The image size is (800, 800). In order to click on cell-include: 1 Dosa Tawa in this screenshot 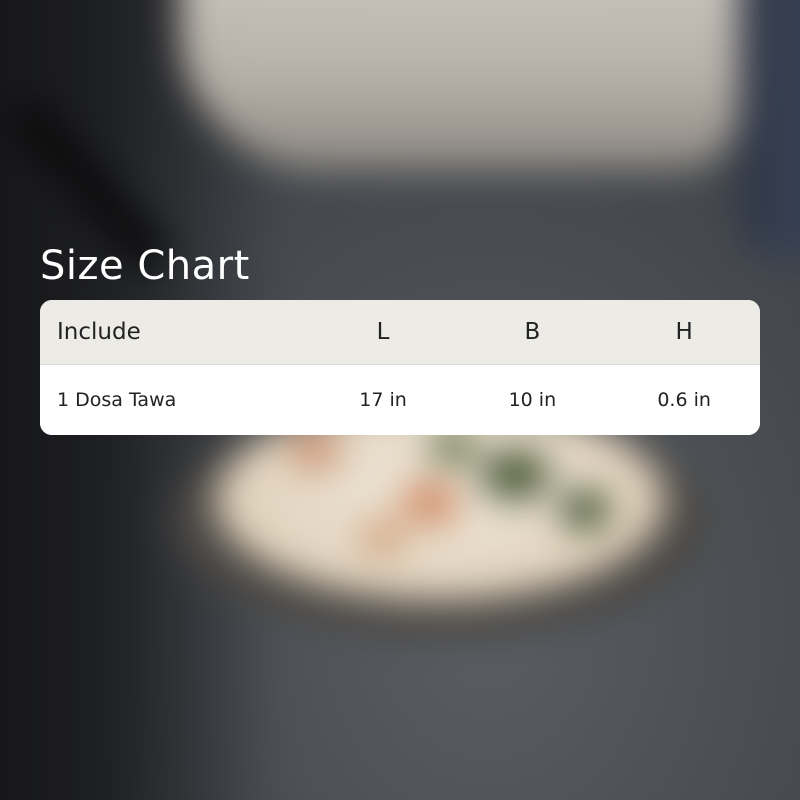, I will do `click(117, 400)`.